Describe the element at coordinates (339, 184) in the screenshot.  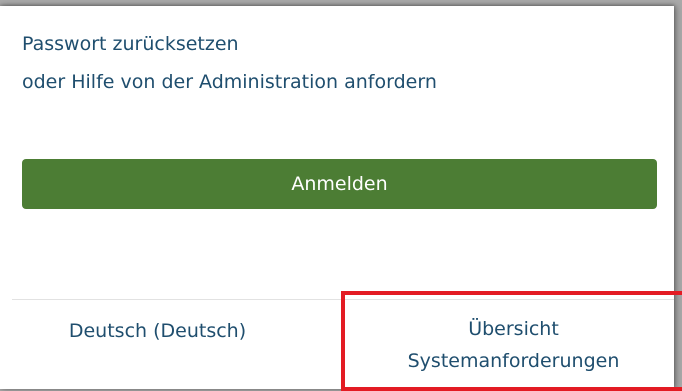
I see `login-button: Anmelden` at that location.